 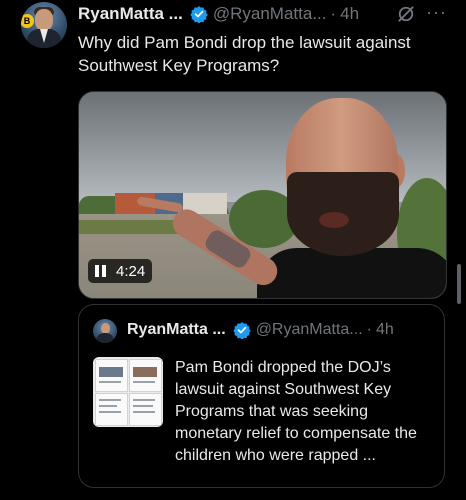 I want to click on quoted-tweet-header: RyanMatta ... @RyanMatta... · 4h, so click(x=260, y=330).